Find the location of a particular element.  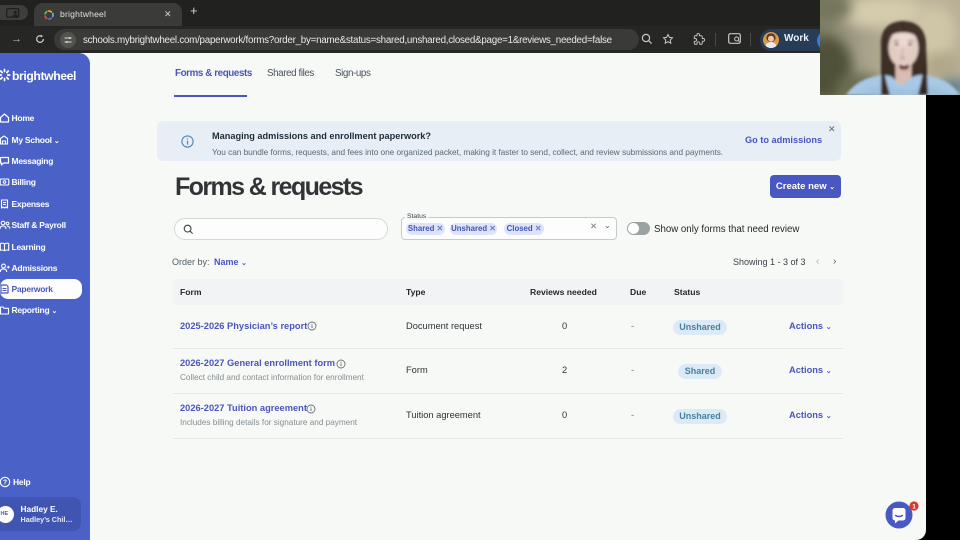

svg-text: 1 is located at coordinates (914, 506).